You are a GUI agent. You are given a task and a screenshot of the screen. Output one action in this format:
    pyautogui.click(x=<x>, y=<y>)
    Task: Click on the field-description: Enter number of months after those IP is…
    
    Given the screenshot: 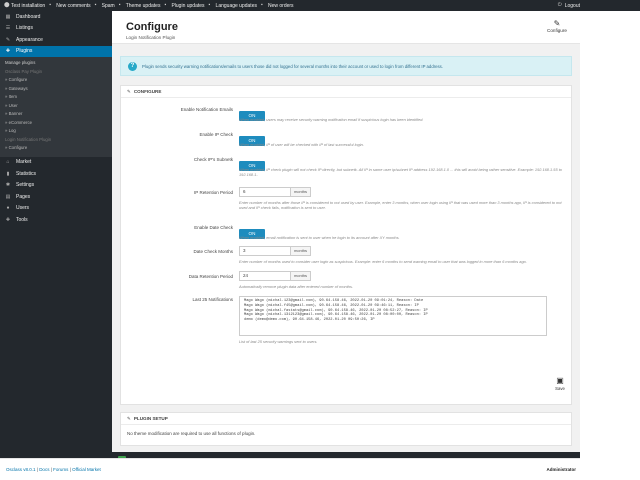 What is the action you would take?
    pyautogui.click(x=400, y=205)
    